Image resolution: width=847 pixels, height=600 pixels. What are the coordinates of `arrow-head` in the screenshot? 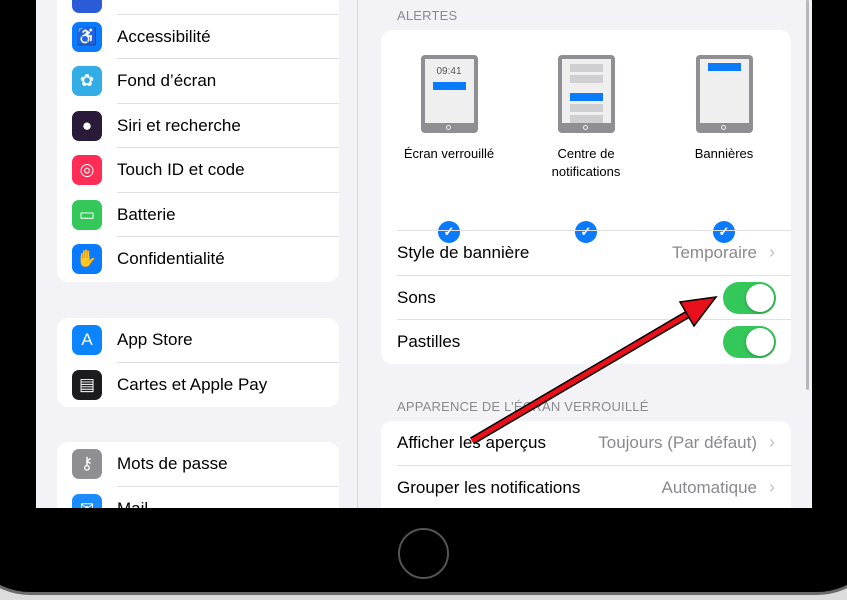 It's located at (698, 312).